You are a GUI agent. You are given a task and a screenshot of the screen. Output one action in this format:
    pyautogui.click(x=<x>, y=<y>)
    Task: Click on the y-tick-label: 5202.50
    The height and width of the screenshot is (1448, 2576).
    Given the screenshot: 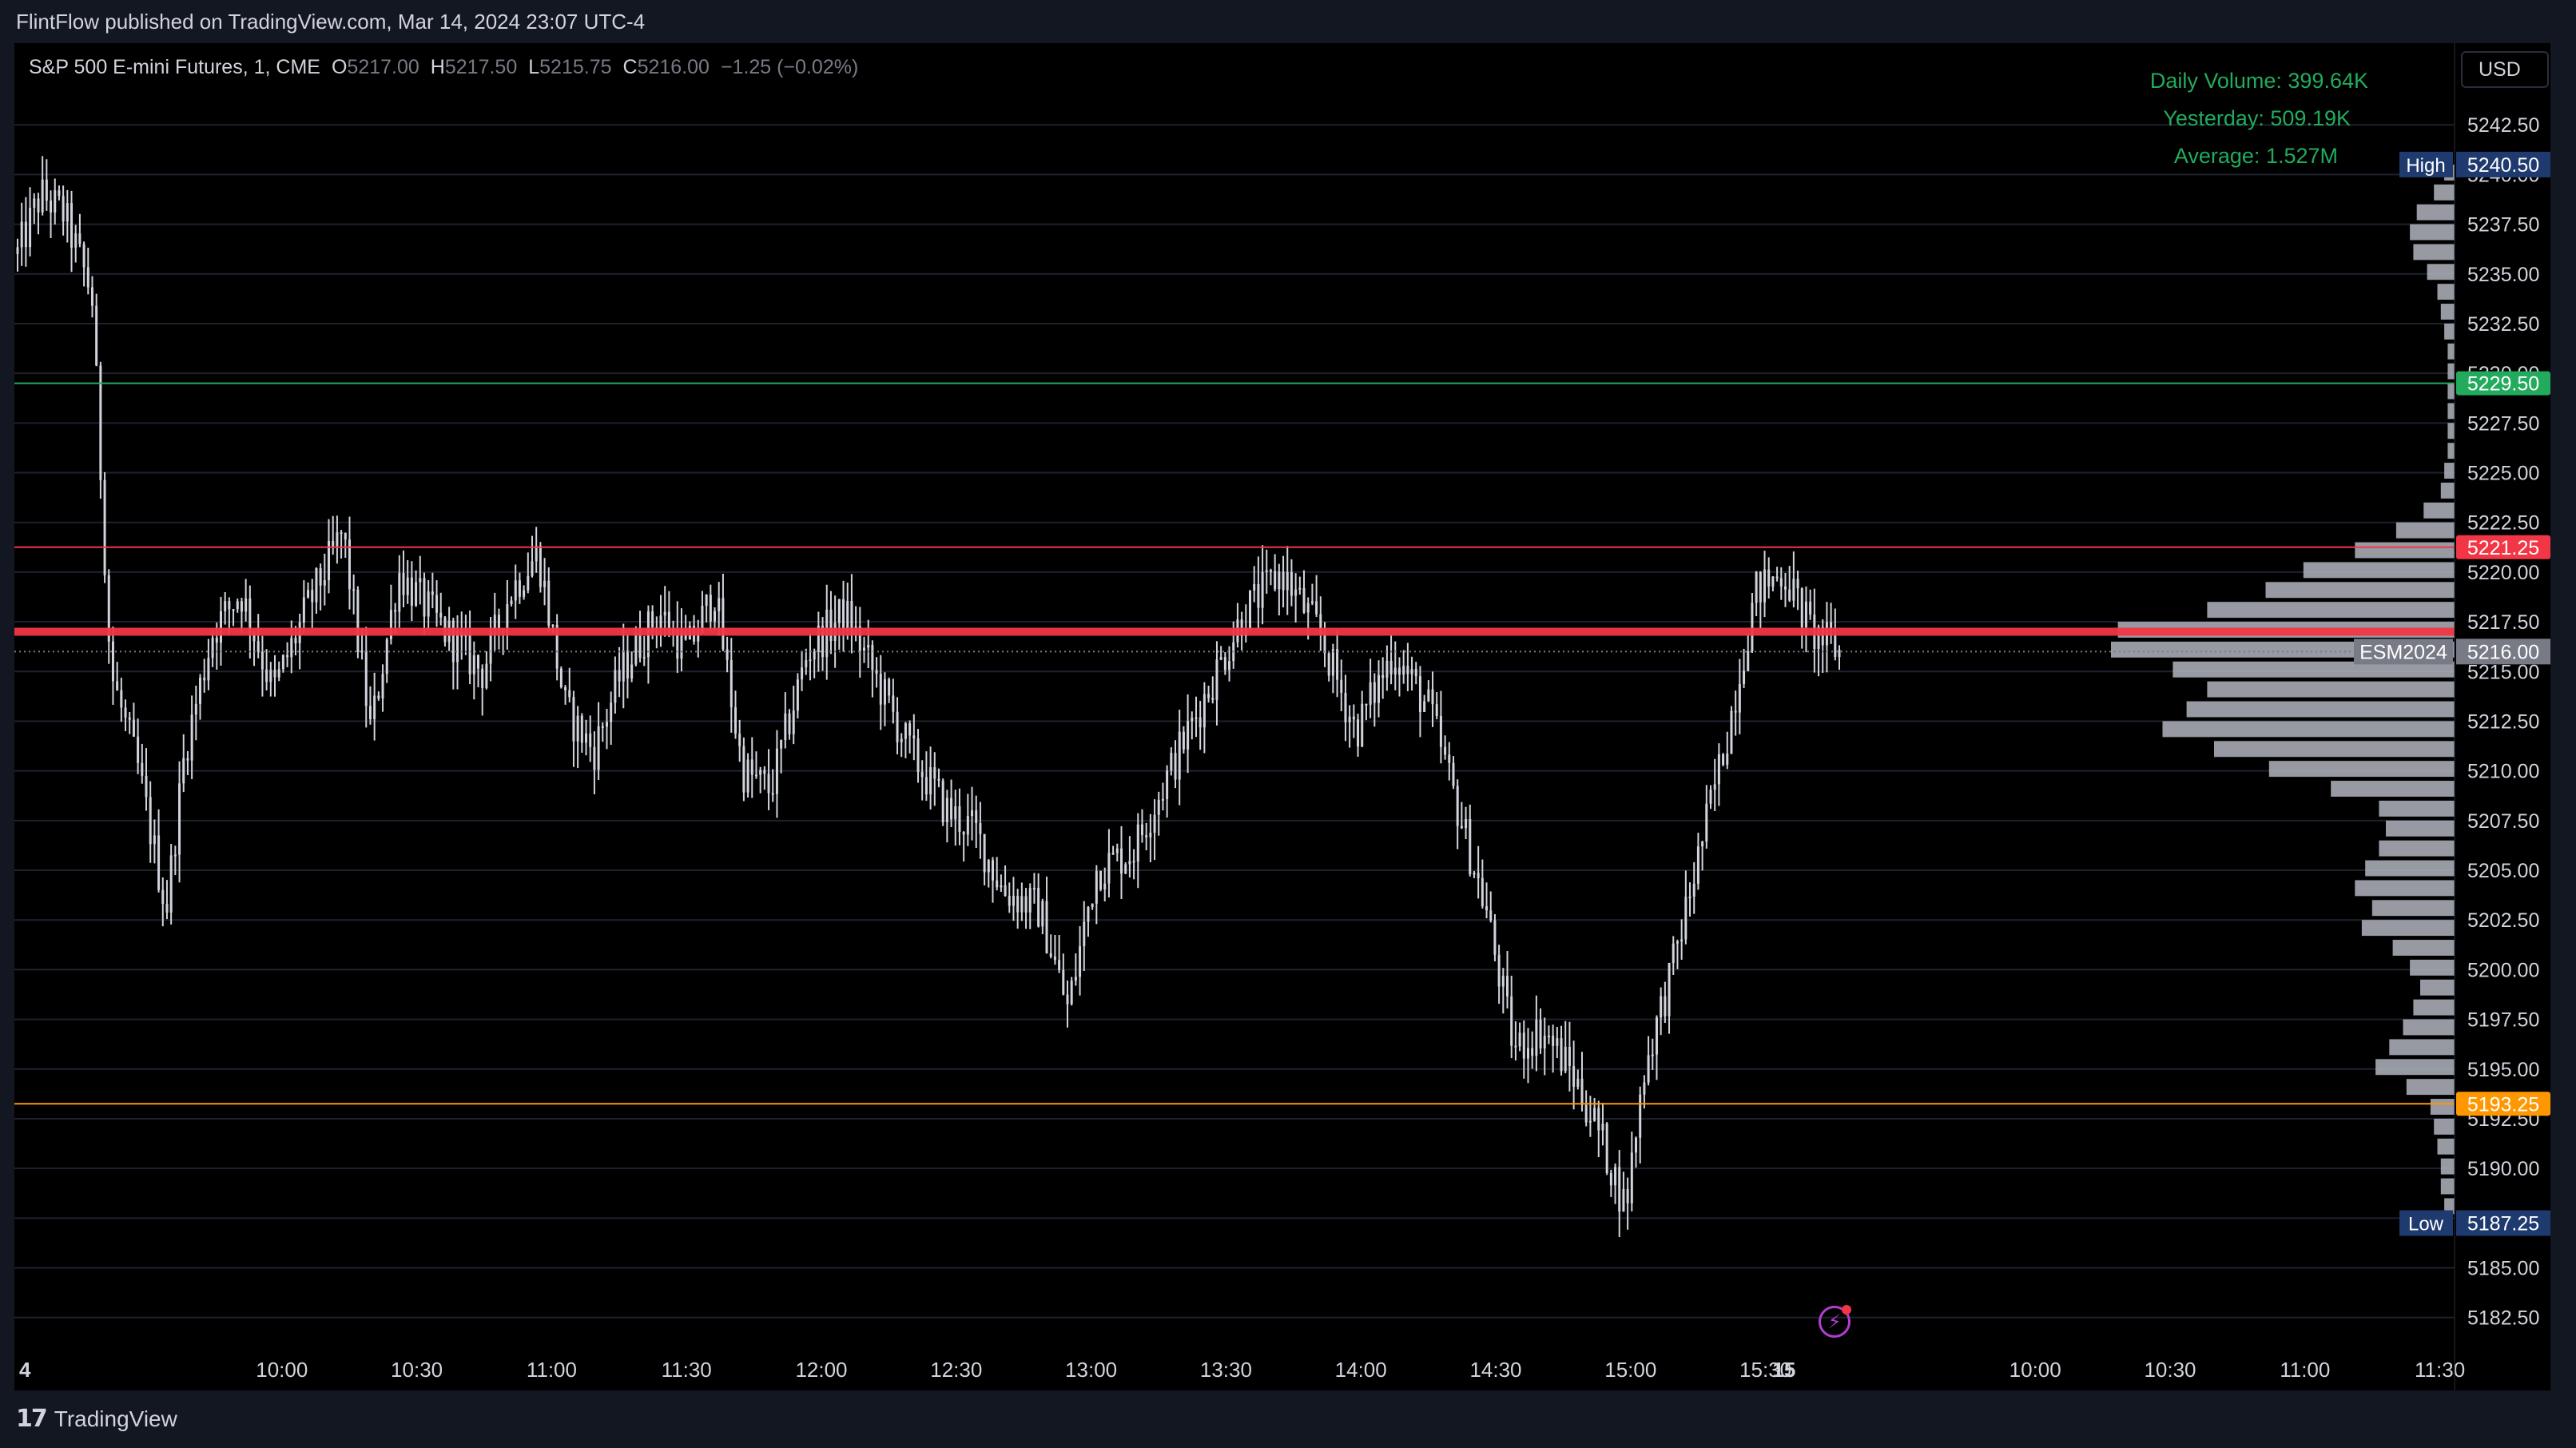 What is the action you would take?
    pyautogui.click(x=2503, y=920)
    